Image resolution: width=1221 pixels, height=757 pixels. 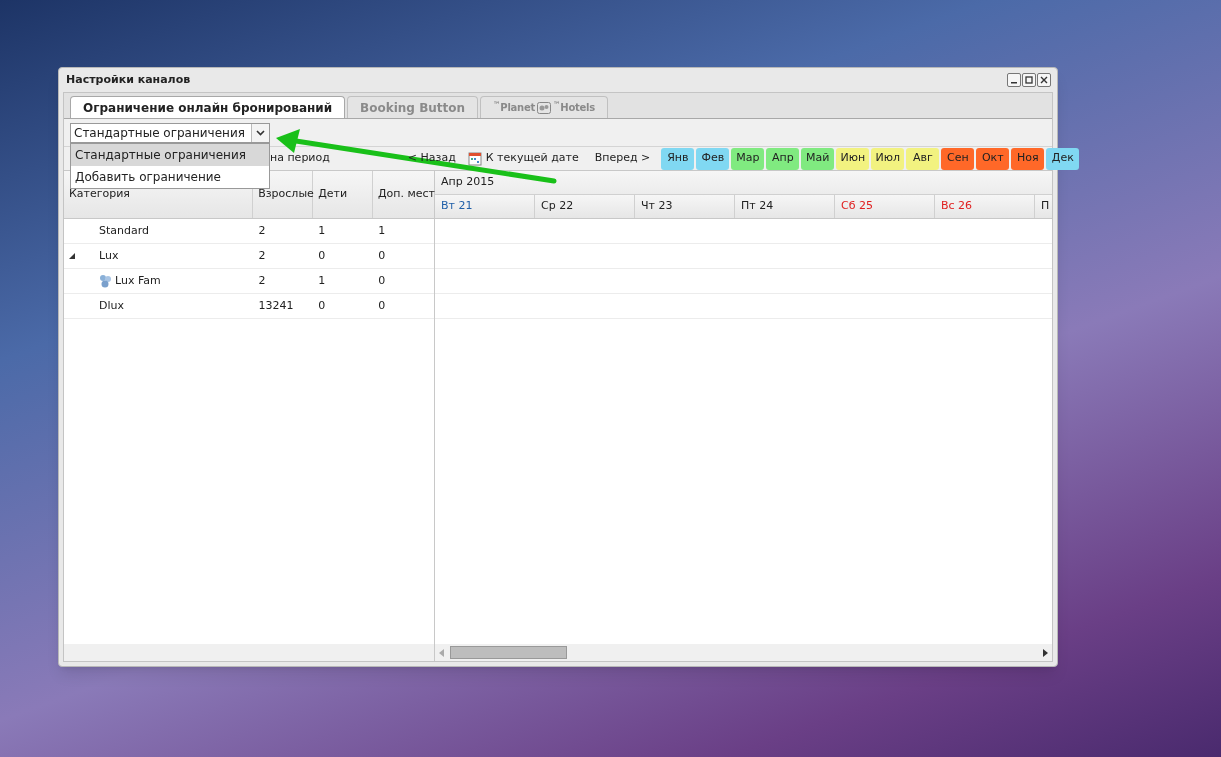 I want to click on month-button: Апр, so click(x=783, y=158).